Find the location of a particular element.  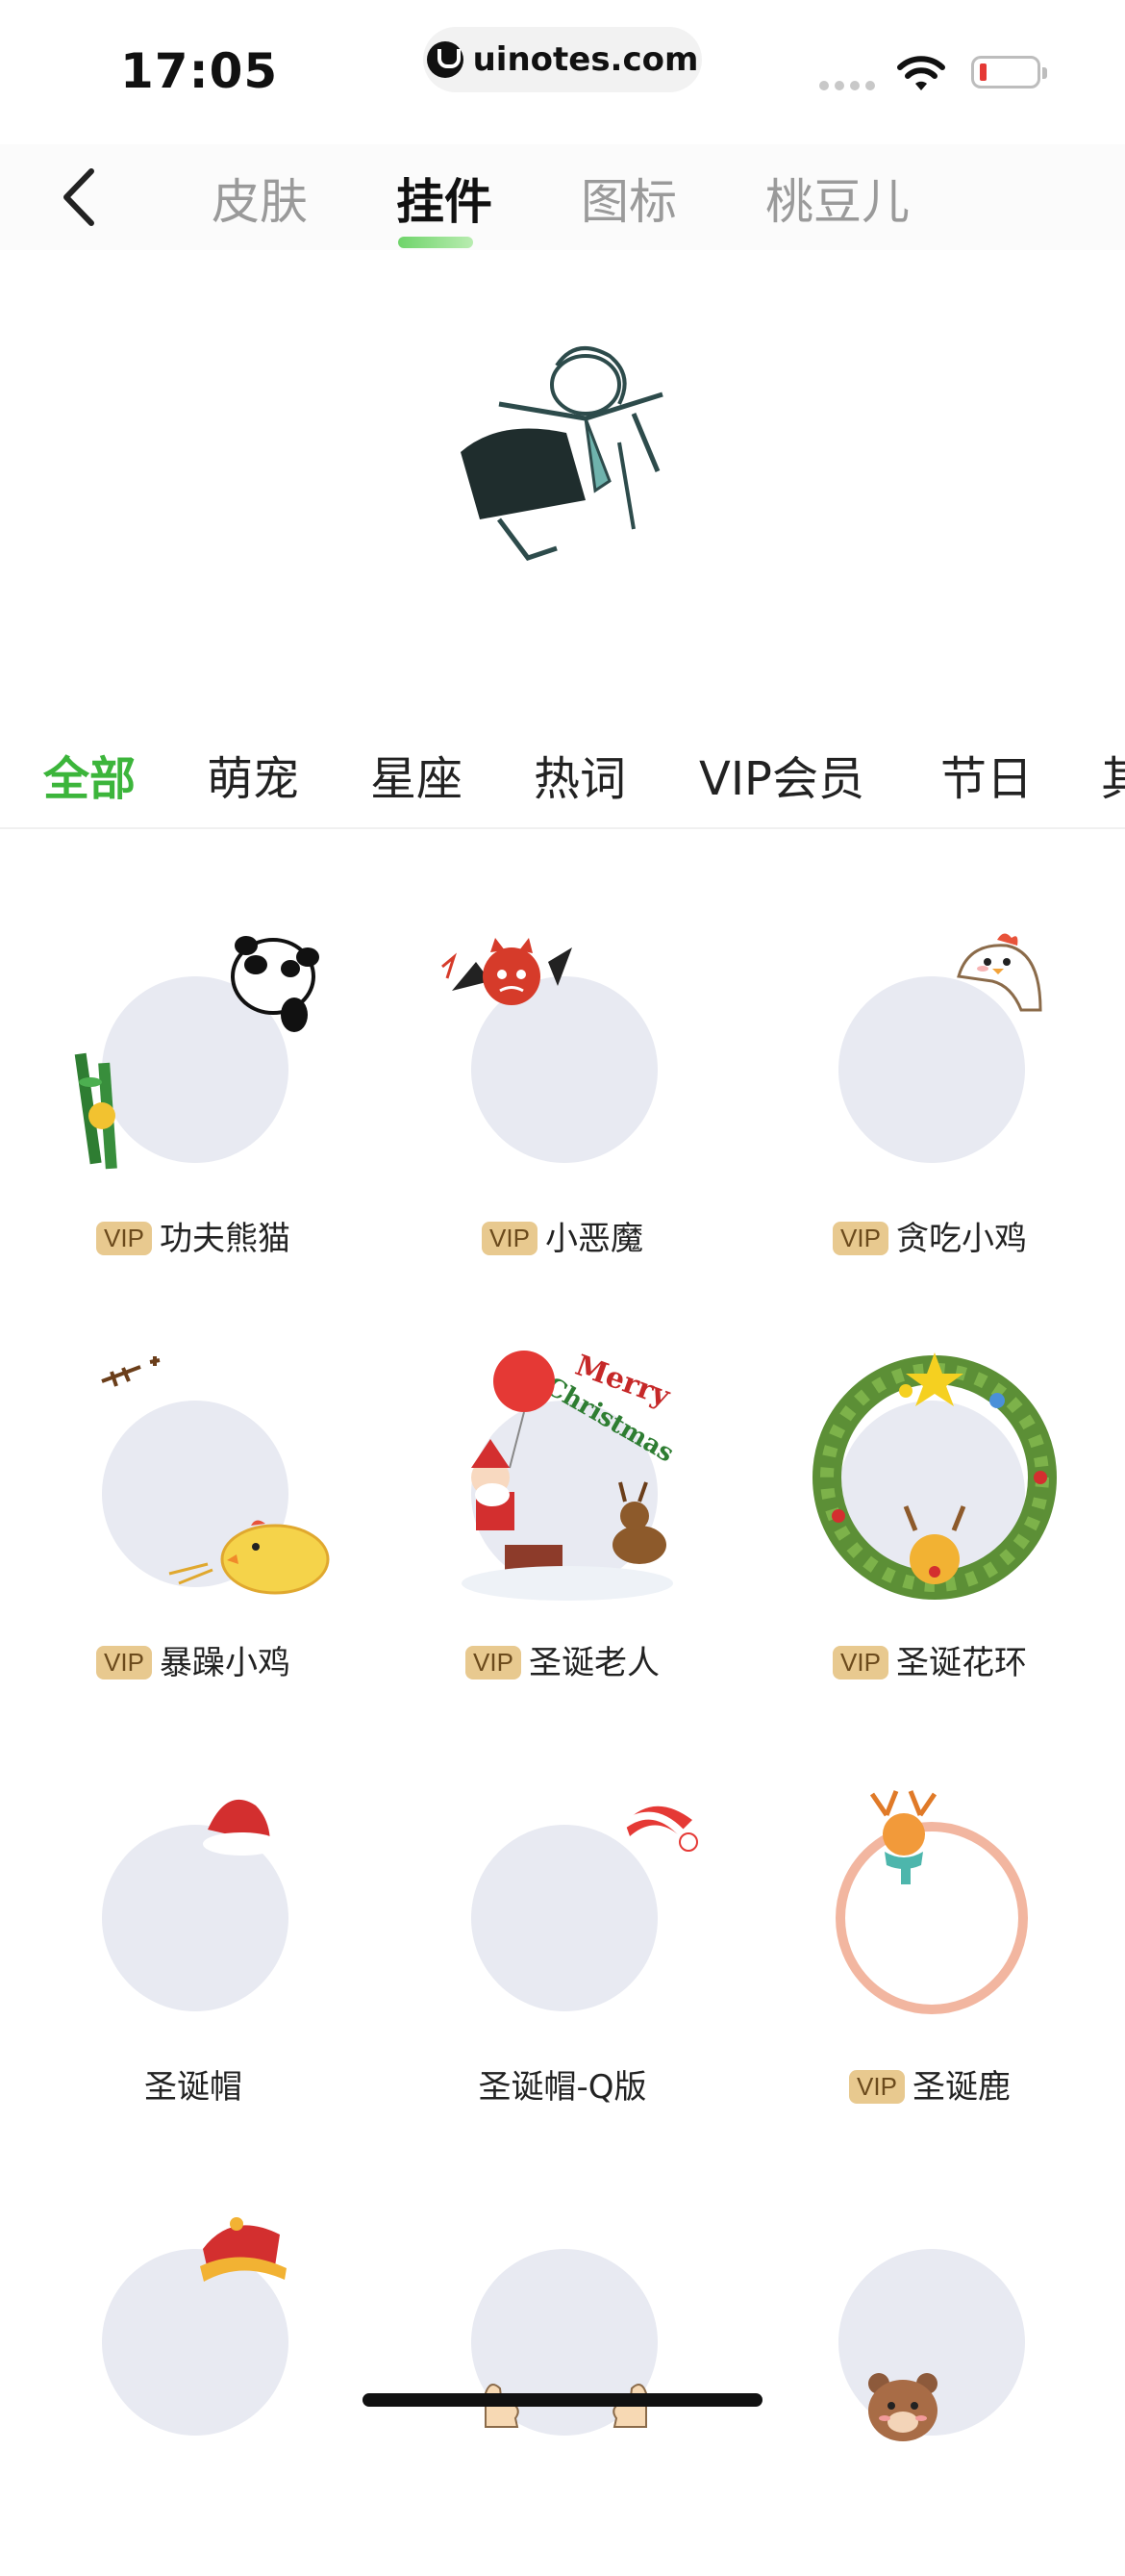

pendant-item: VIP 圣诞花环 is located at coordinates (930, 1516).